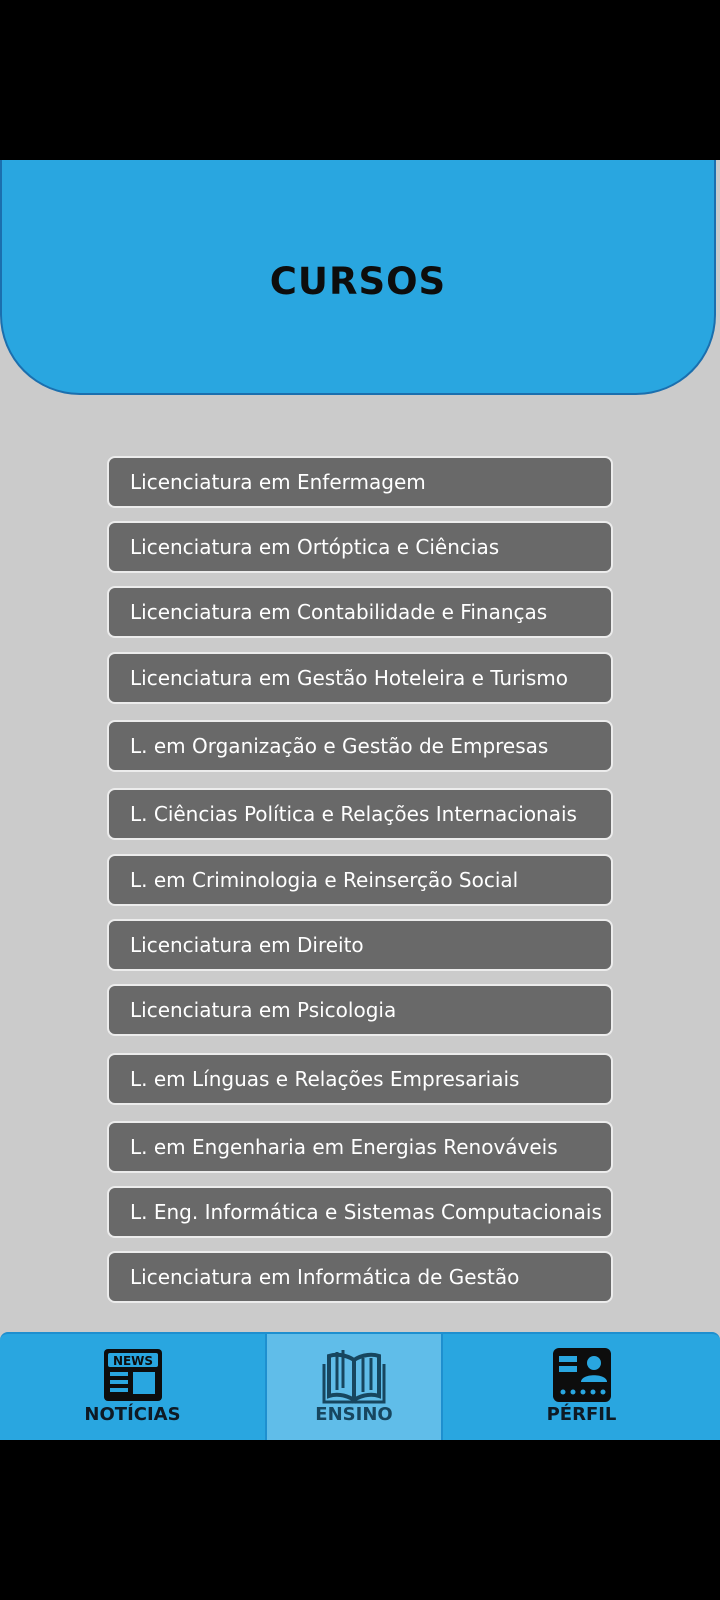 This screenshot has width=720, height=1600. I want to click on course-item: Licenciatura em Direito, so click(360, 945).